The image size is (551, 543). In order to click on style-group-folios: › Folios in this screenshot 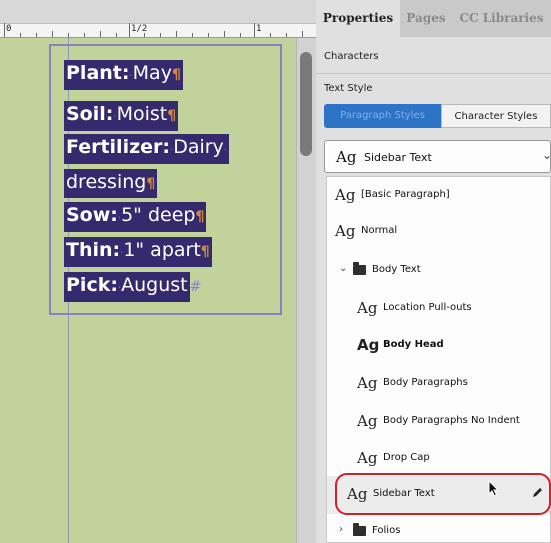, I will do `click(438, 527)`.